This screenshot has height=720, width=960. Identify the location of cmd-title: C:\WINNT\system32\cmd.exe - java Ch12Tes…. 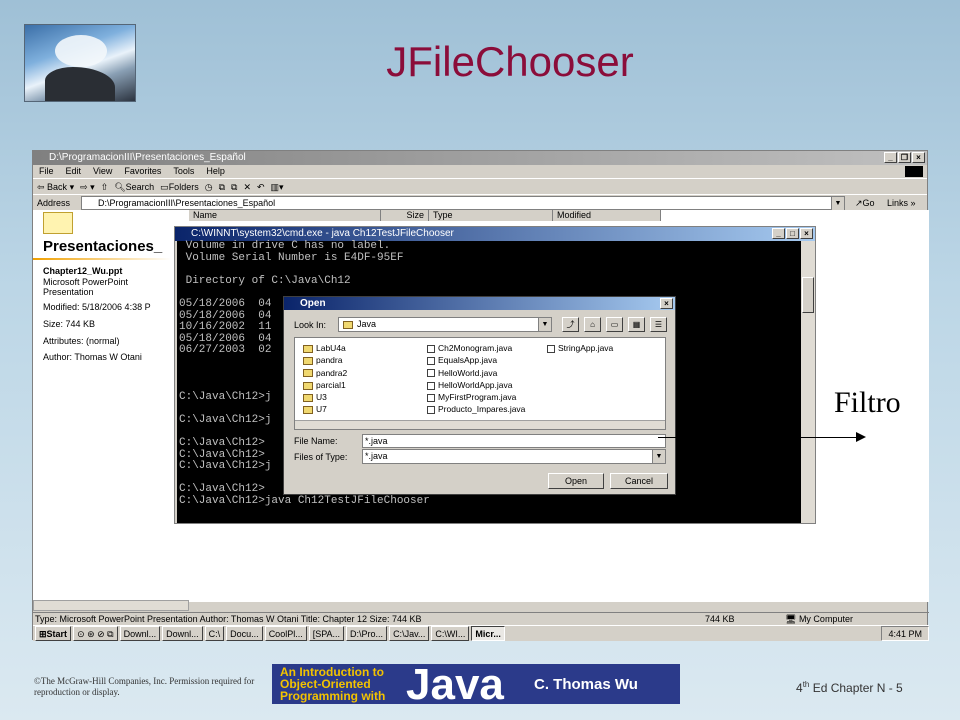
(322, 233).